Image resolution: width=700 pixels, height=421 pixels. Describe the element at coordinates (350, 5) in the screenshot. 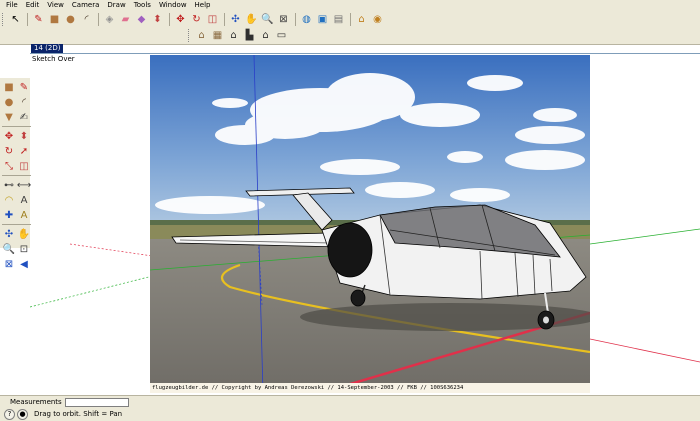

I see `menu-bar: File Edit View Camera Draw Tools Window Help` at that location.